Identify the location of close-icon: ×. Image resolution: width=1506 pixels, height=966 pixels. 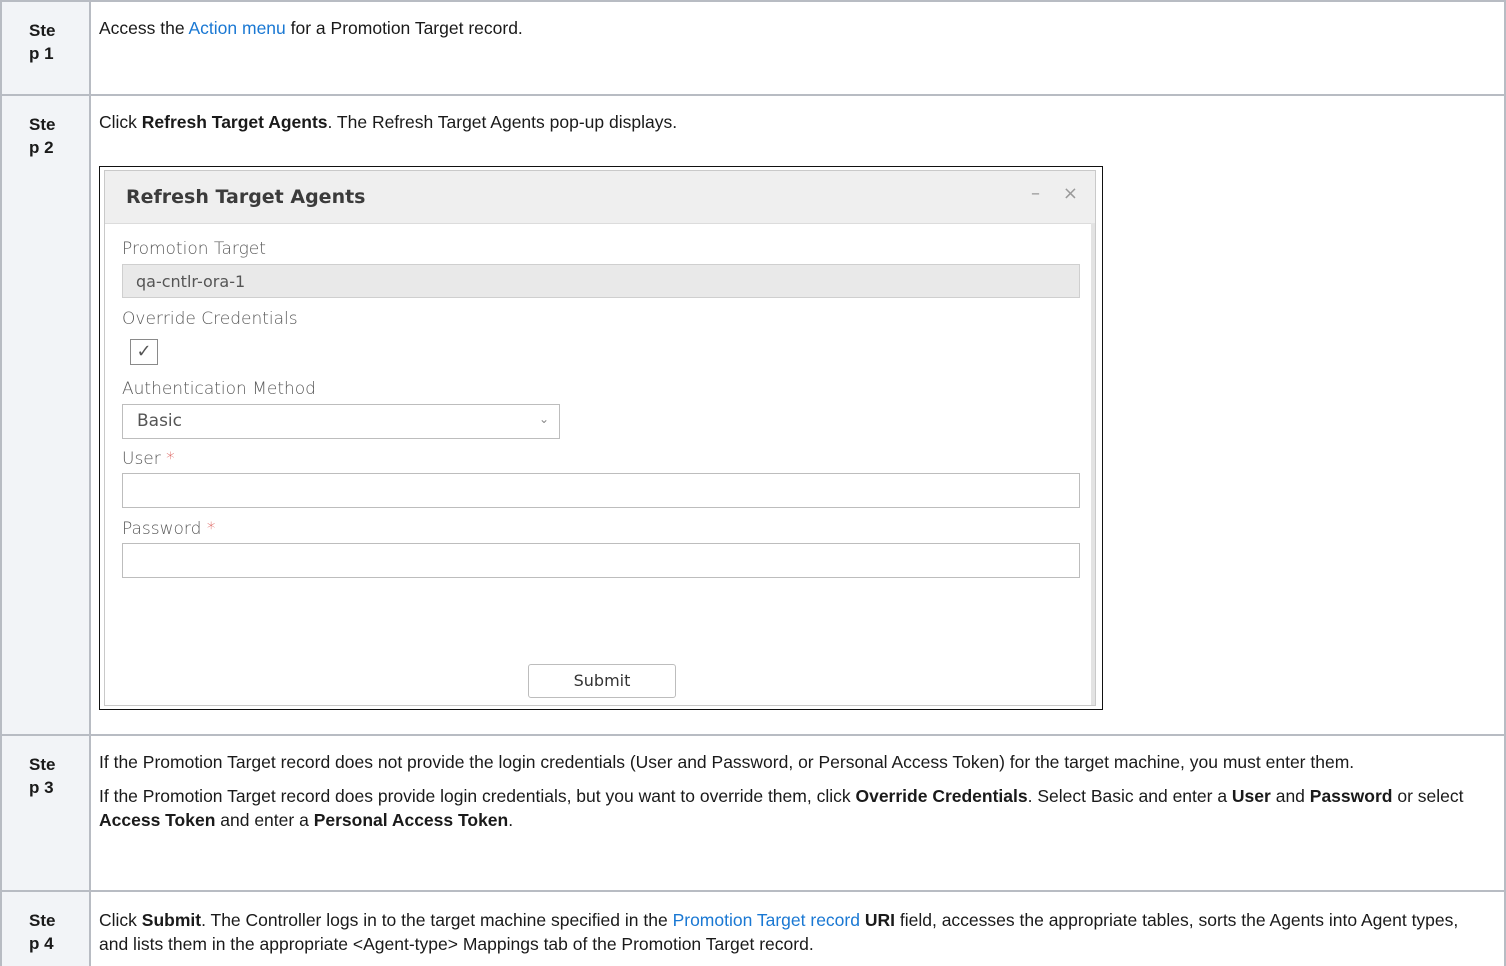
(1070, 193).